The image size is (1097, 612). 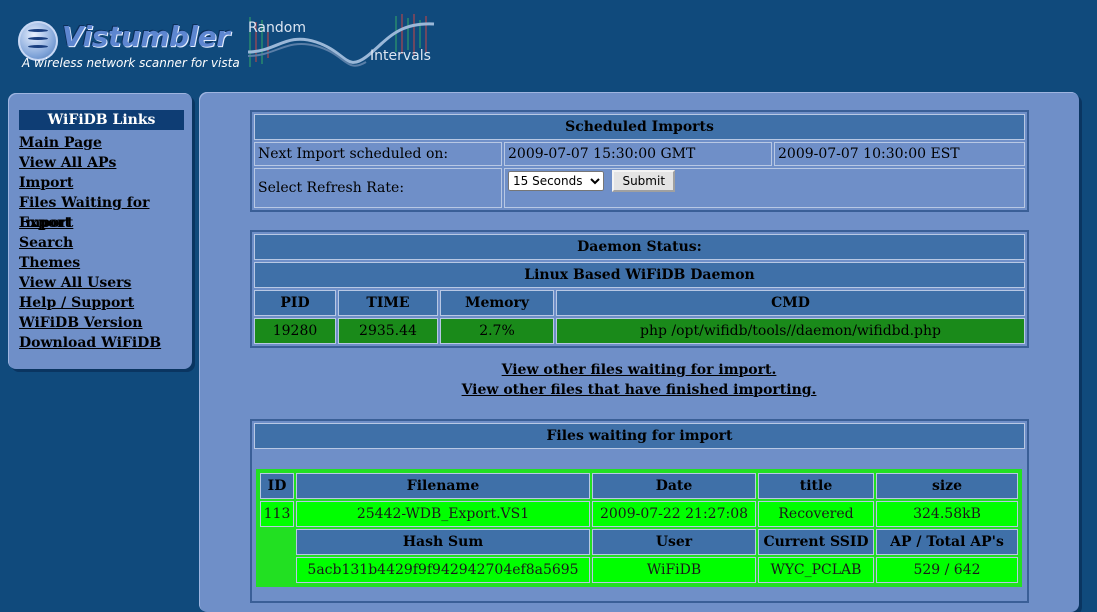 What do you see at coordinates (49, 263) in the screenshot?
I see `sidebar-link-themes: Themes` at bounding box center [49, 263].